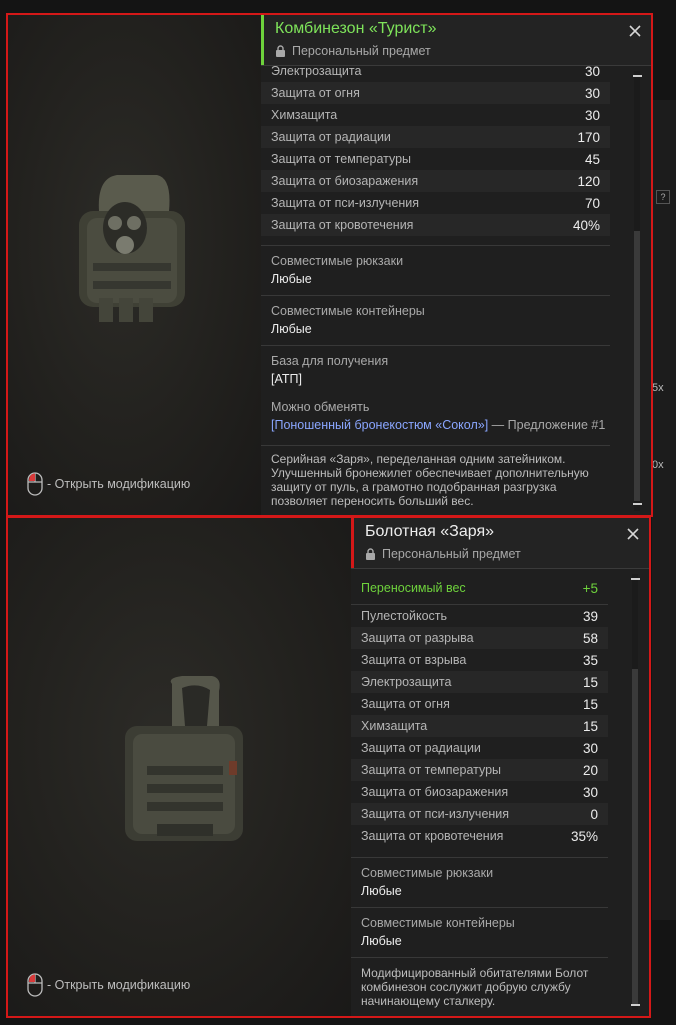  What do you see at coordinates (435, 203) in the screenshot?
I see `stat-row: Защита от пси-излучения 70` at bounding box center [435, 203].